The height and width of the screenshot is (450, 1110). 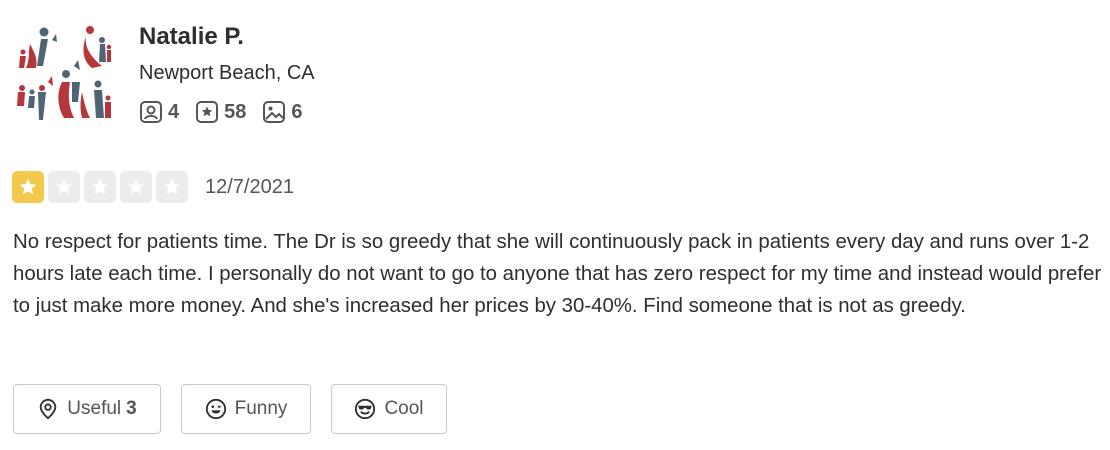 What do you see at coordinates (227, 73) in the screenshot?
I see `user-location: Newport Beach, CA` at bounding box center [227, 73].